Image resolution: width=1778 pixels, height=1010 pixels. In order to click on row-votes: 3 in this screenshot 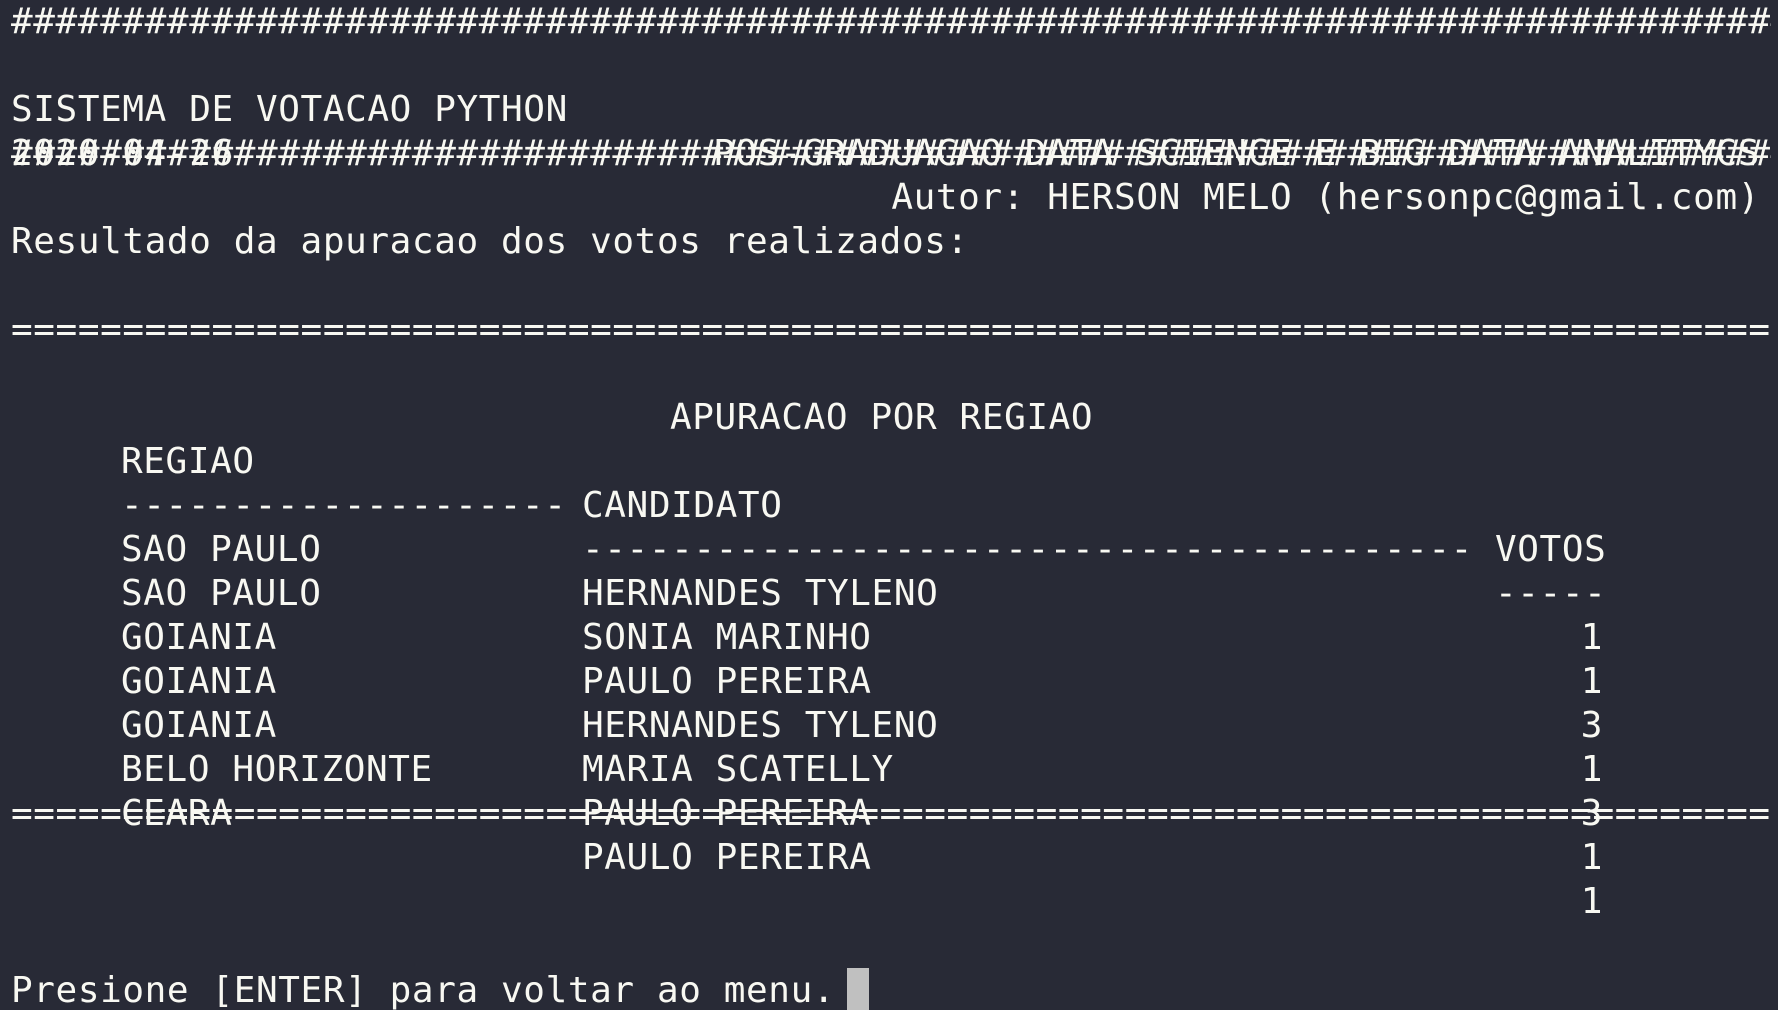, I will do `click(1591, 813)`.